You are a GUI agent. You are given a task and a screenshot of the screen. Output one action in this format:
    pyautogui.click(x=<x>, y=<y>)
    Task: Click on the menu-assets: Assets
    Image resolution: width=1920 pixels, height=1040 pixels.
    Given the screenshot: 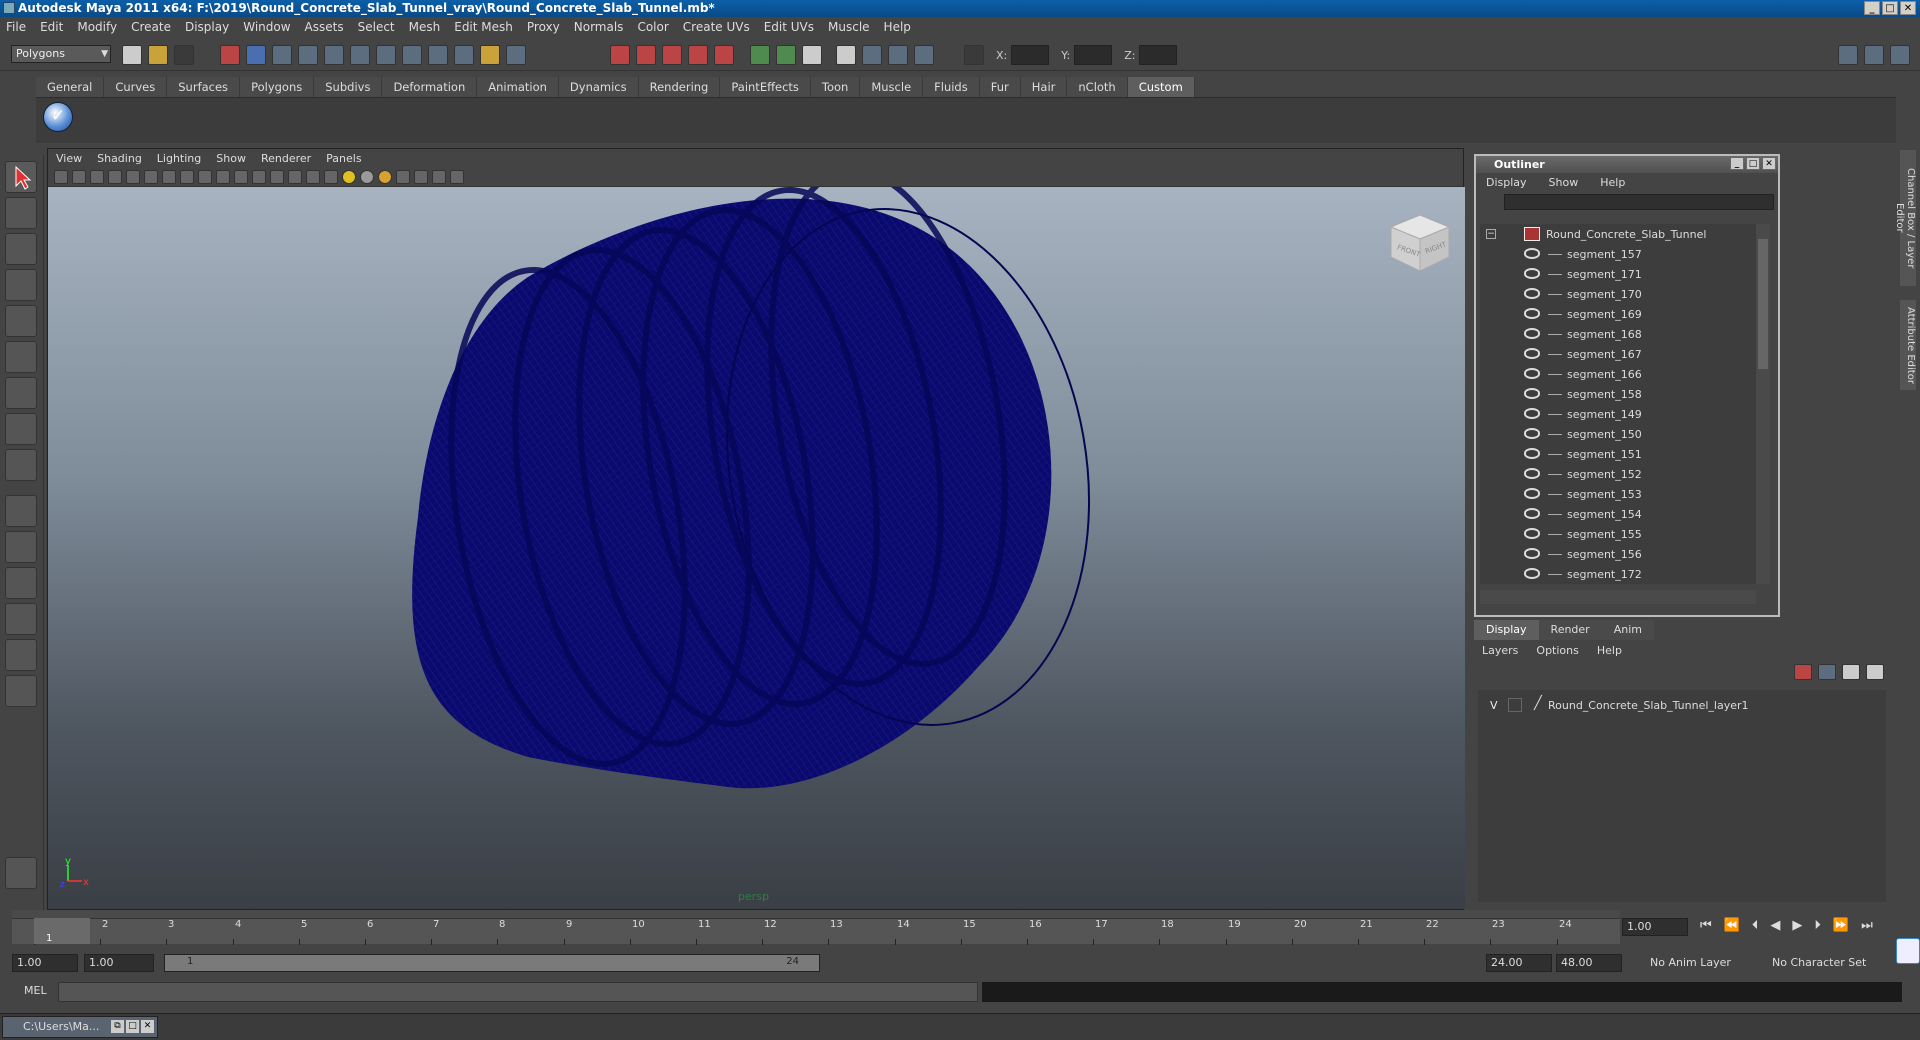 What is the action you would take?
    pyautogui.click(x=324, y=27)
    